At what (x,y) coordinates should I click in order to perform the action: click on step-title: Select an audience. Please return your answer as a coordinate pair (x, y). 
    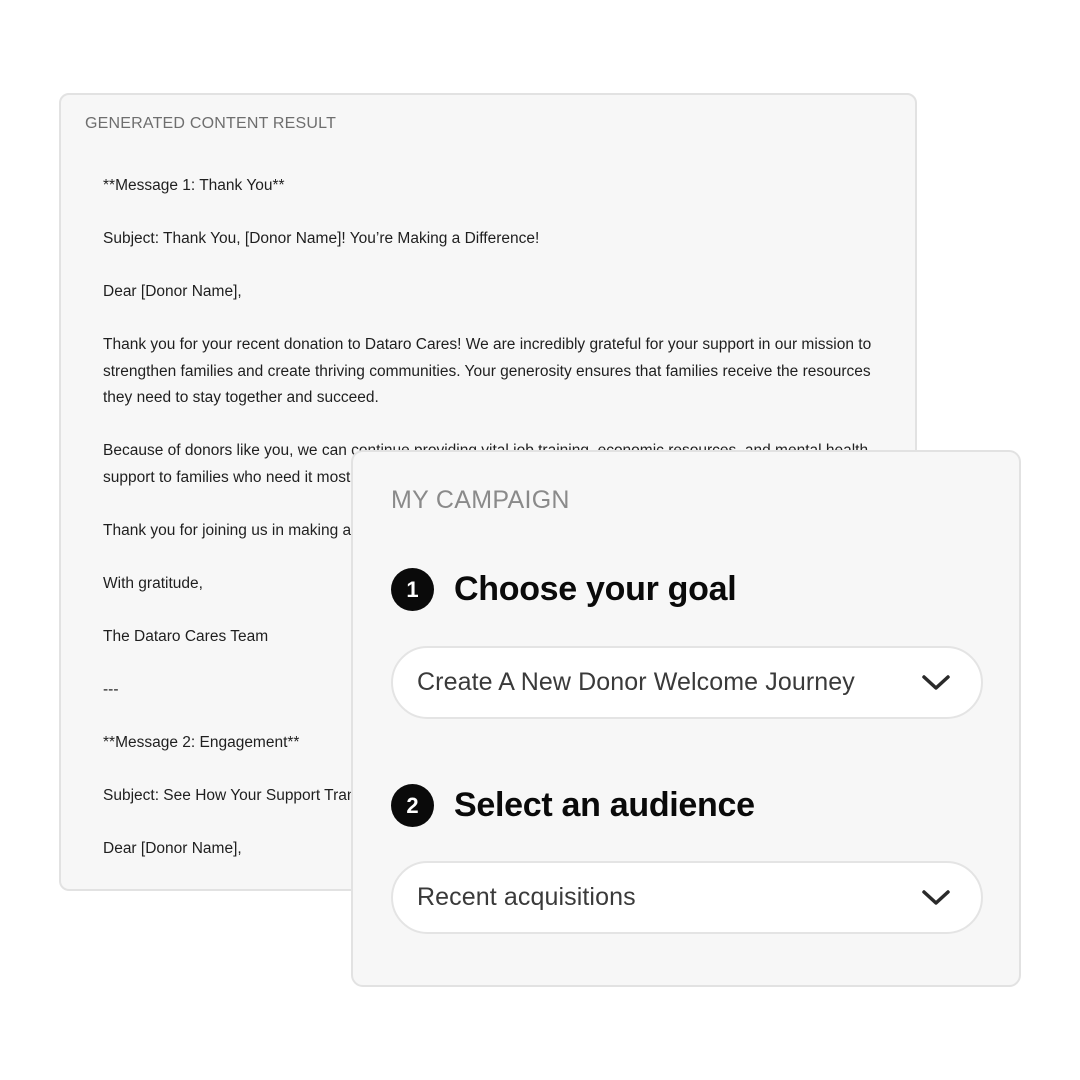
    Looking at the image, I should click on (604, 805).